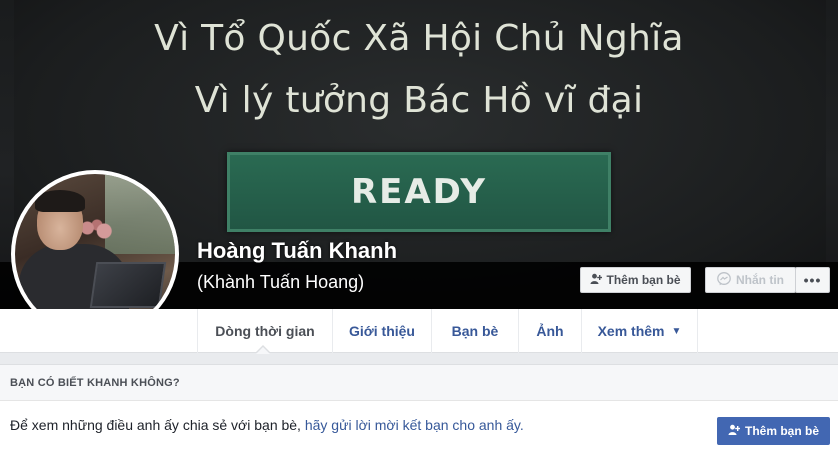 This screenshot has height=452, width=838. Describe the element at coordinates (263, 350) in the screenshot. I see `active-tab-pointer-fill` at that location.